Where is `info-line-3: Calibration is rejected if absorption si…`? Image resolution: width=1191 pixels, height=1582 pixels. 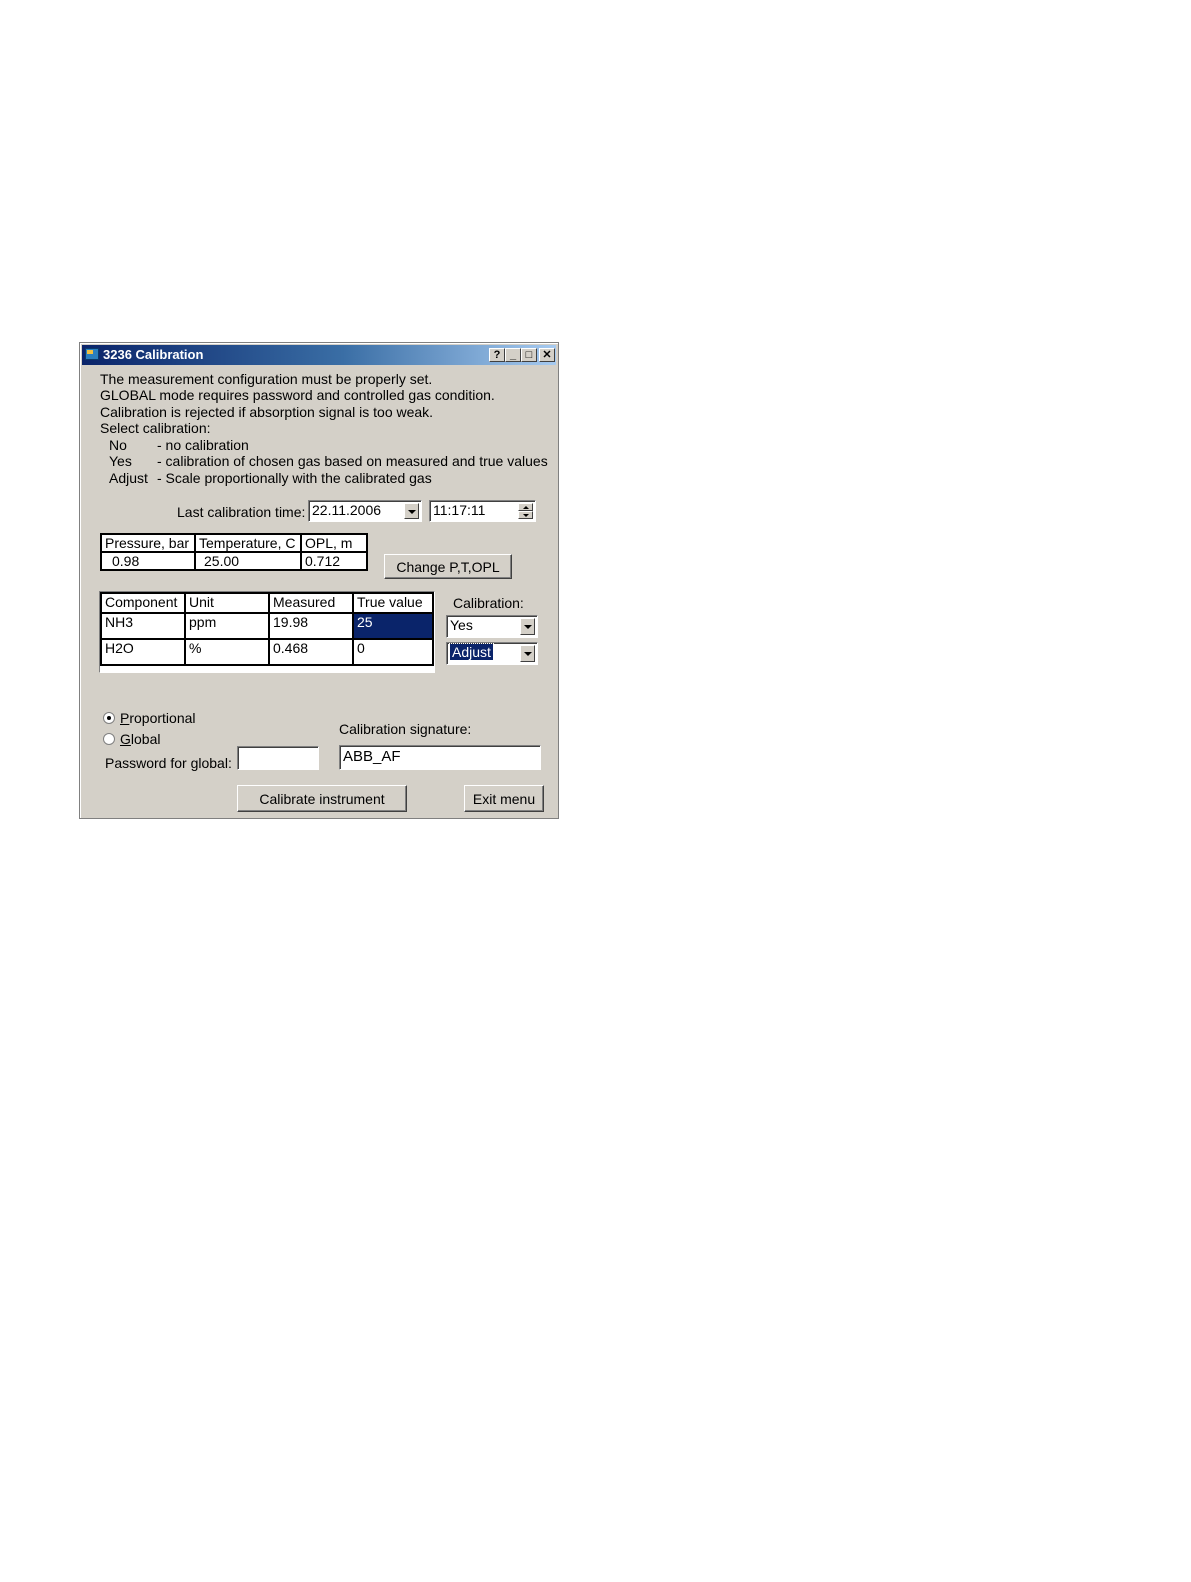
info-line-3: Calibration is rejected if absorption si… is located at coordinates (267, 412).